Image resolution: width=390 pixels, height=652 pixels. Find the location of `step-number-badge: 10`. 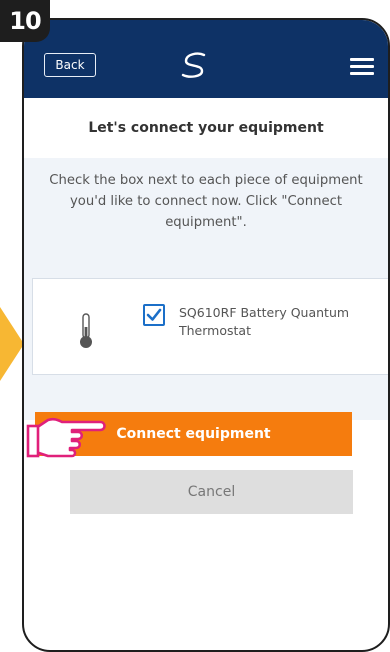

step-number-badge: 10 is located at coordinates (25, 21).